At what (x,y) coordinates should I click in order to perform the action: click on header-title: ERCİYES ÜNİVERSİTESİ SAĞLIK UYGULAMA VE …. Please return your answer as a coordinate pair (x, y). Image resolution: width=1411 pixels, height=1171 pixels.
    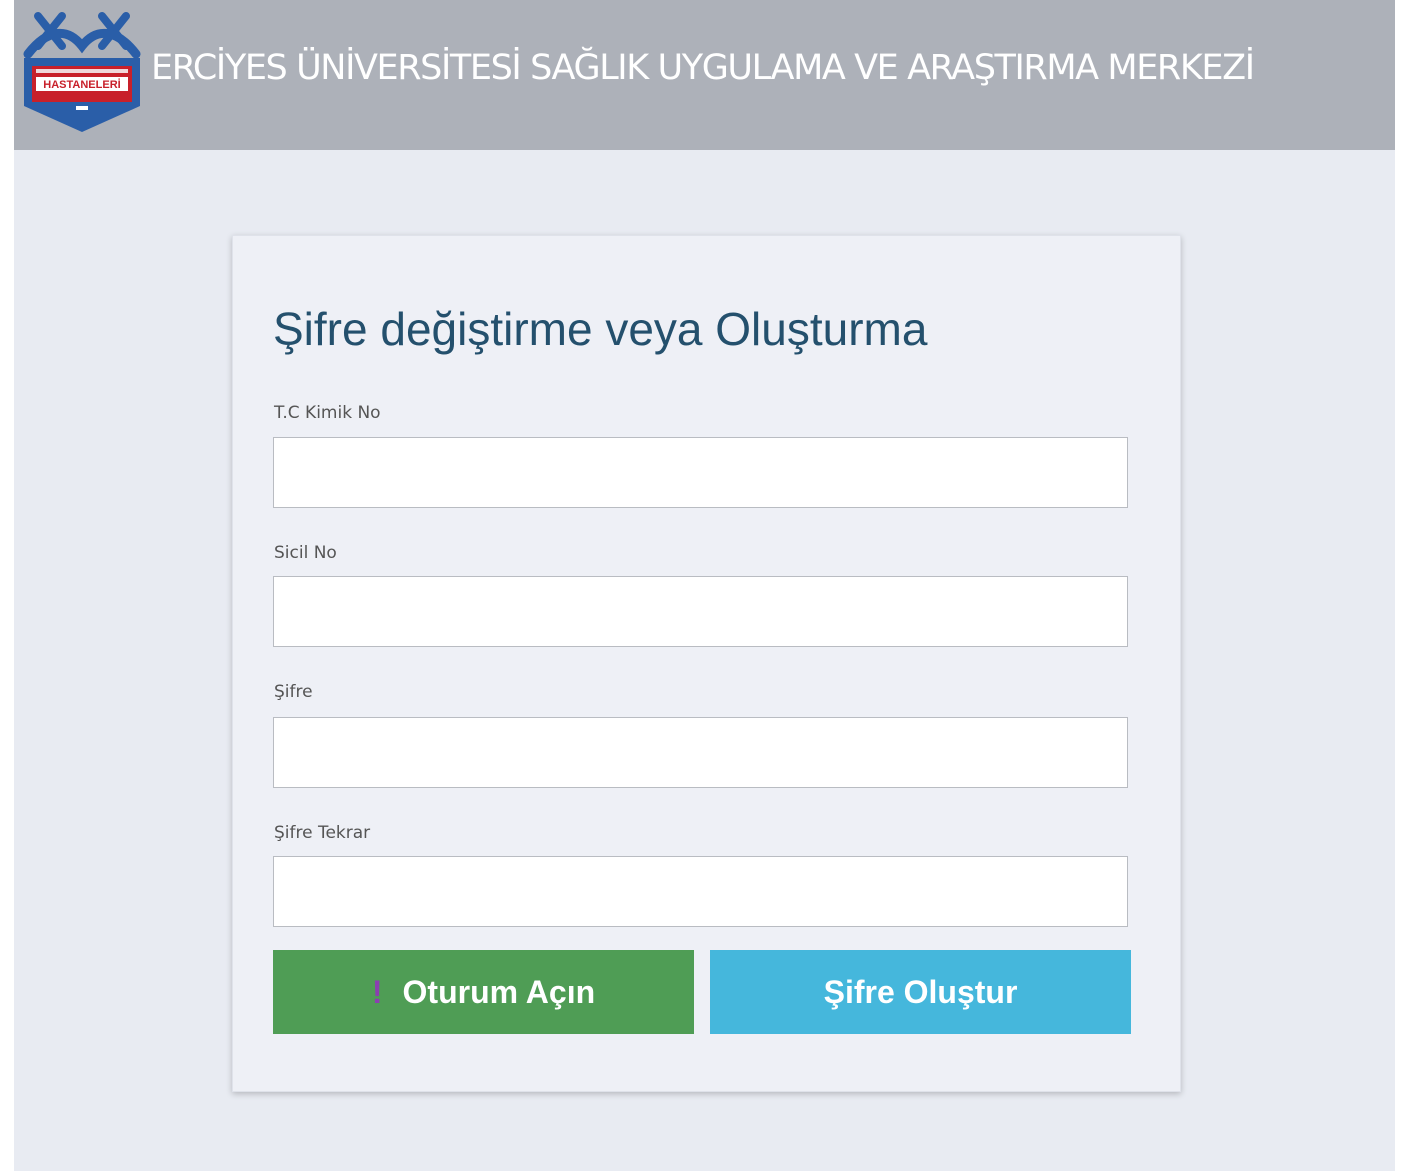
    Looking at the image, I should click on (703, 68).